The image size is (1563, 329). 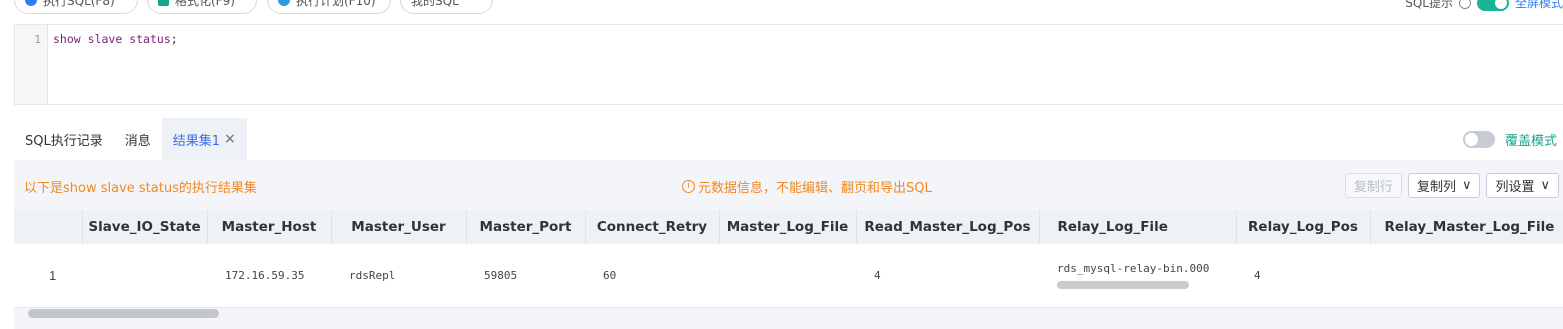 I want to click on metadata-warning: i 元数据信息，不能编辑、翻页和导出SQL, so click(x=807, y=186).